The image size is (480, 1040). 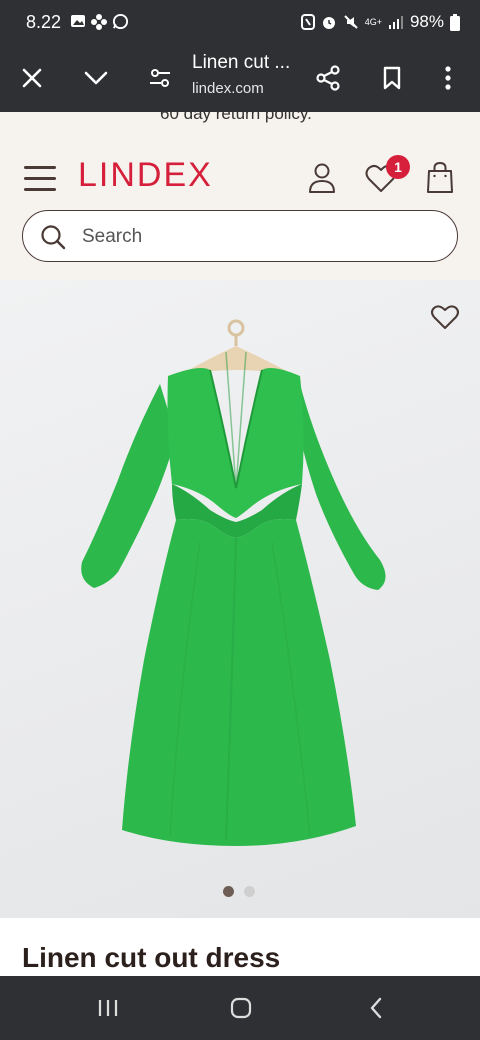 What do you see at coordinates (120, 21) in the screenshot?
I see `whatsapp-icon` at bounding box center [120, 21].